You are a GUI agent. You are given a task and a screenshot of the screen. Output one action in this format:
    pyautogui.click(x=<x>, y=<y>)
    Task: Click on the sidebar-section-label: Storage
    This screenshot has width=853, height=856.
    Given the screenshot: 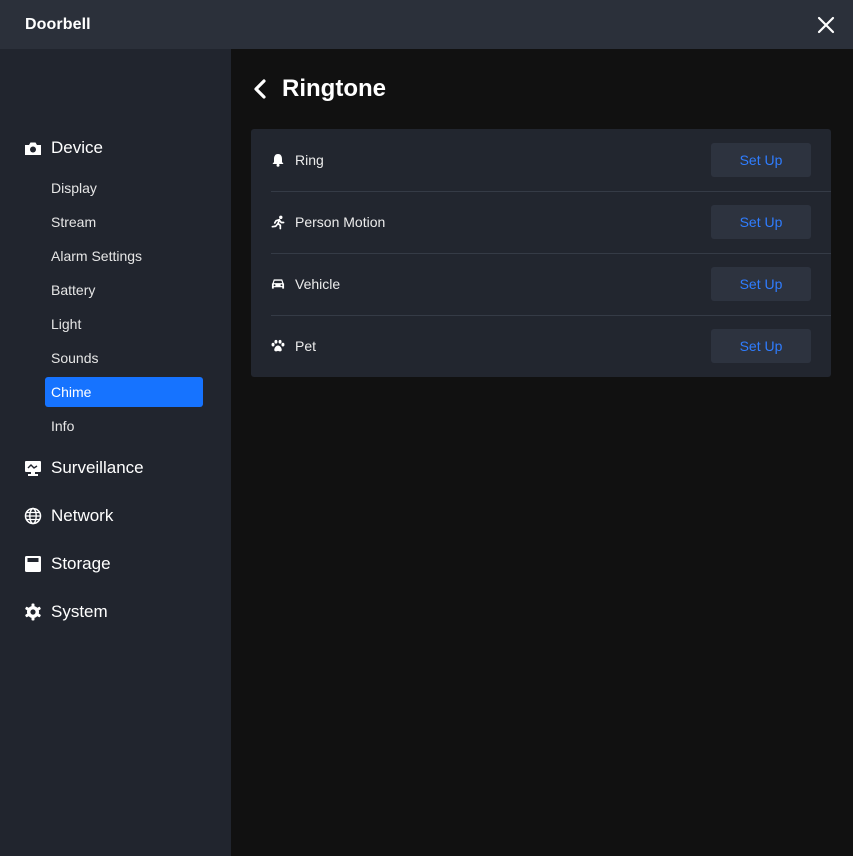 What is the action you would take?
    pyautogui.click(x=81, y=563)
    